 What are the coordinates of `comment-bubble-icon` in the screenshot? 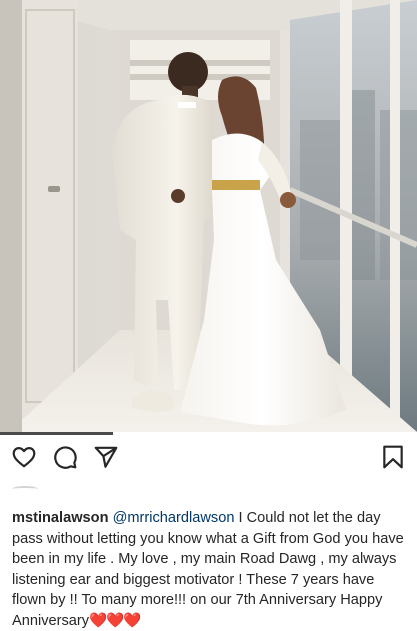 It's located at (65, 457).